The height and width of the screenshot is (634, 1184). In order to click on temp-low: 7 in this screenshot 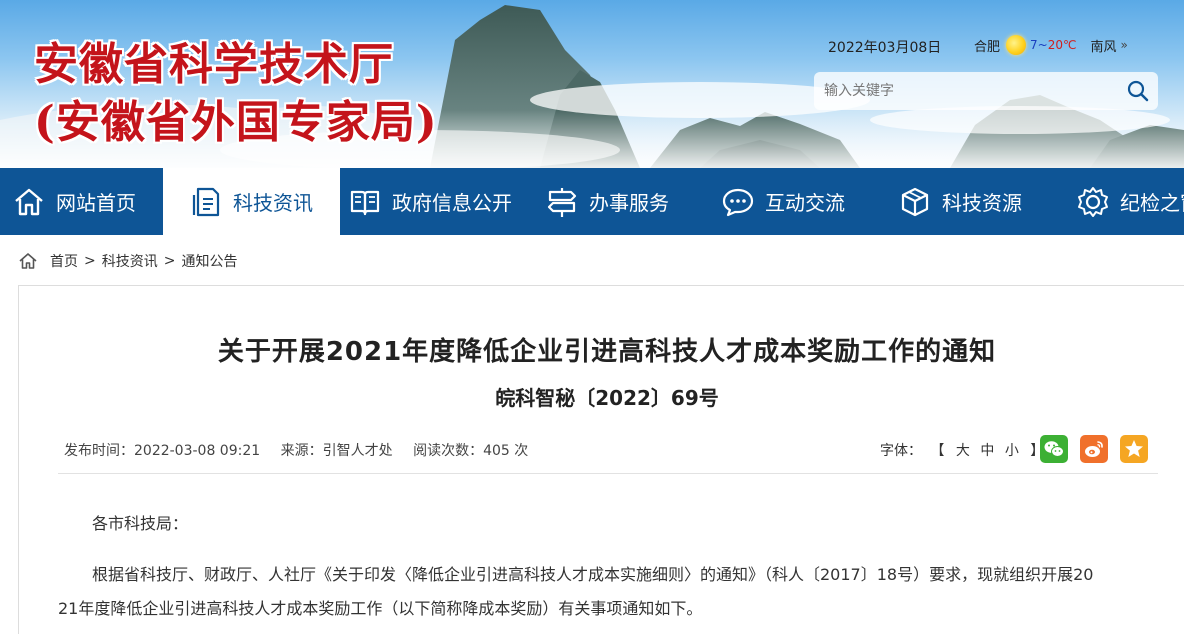, I will do `click(1034, 45)`.